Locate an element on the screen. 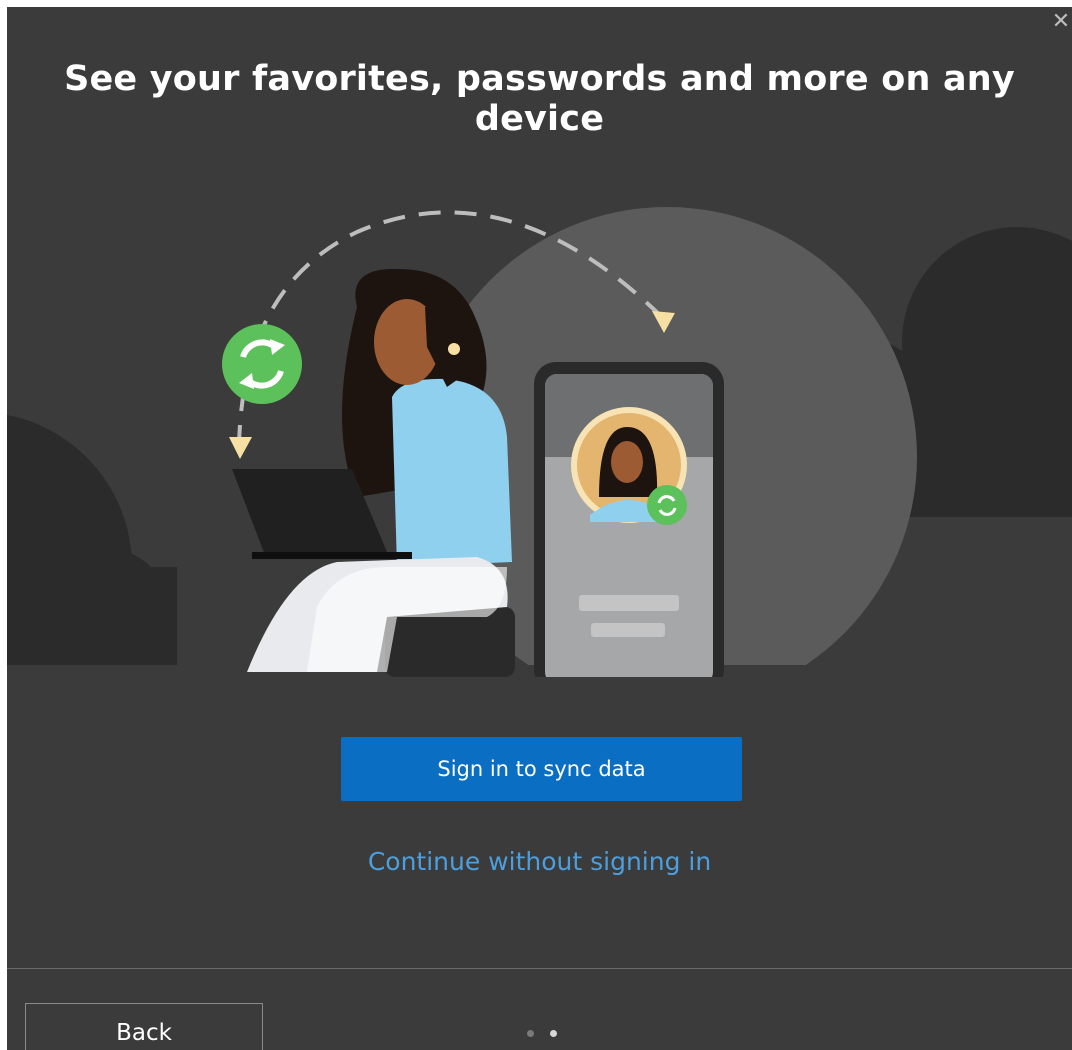  pager is located at coordinates (542, 1035).